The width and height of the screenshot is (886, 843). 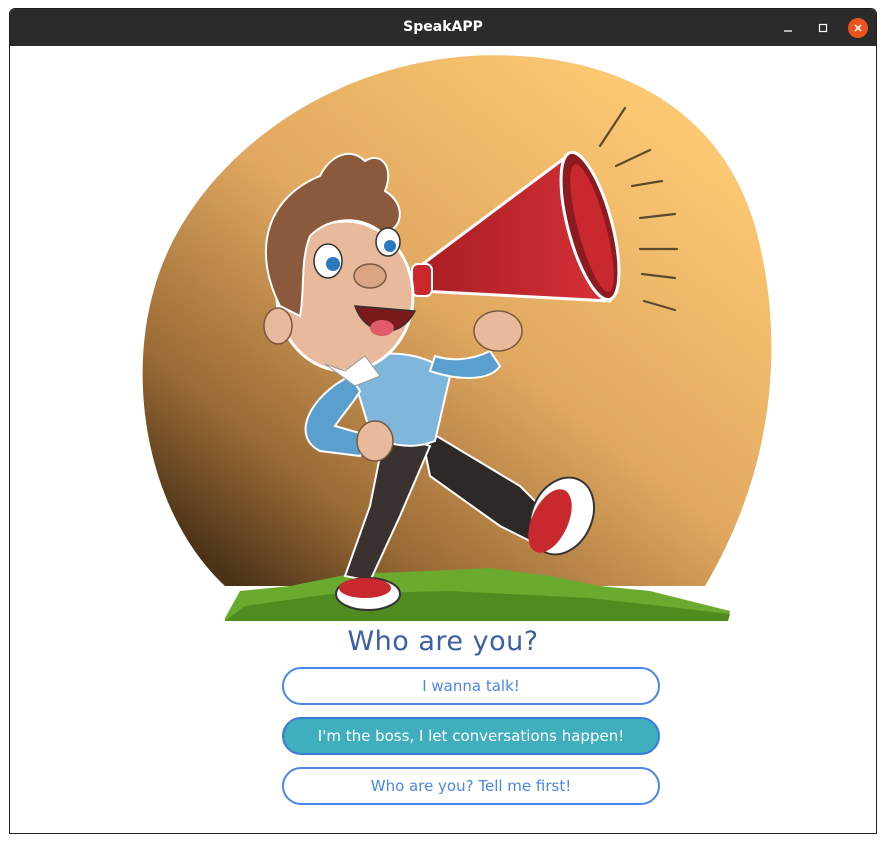 I want to click on close-icon, so click(x=858, y=28).